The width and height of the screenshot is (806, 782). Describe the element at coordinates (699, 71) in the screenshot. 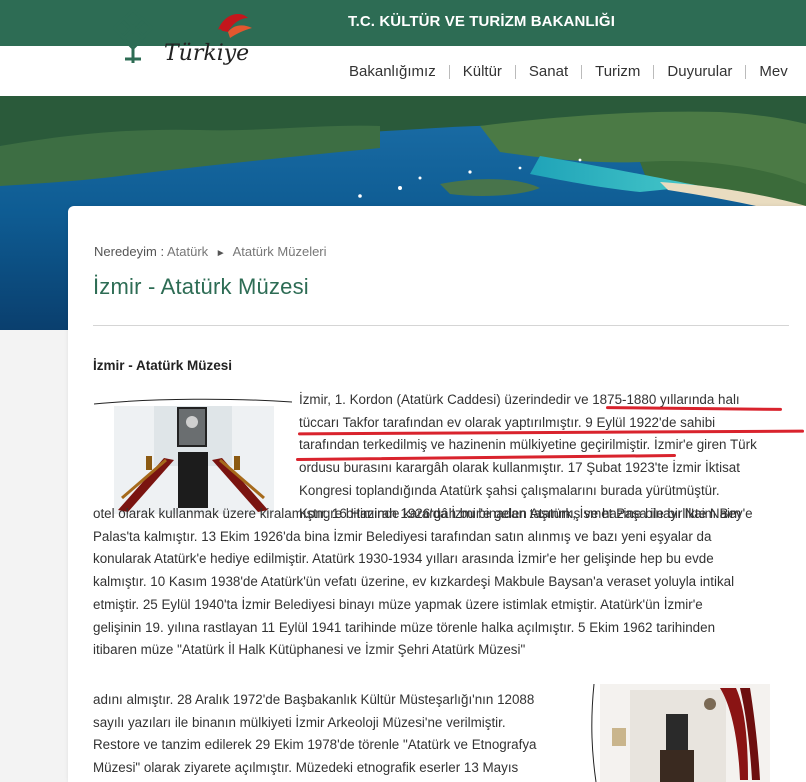

I see `nav-item-duyurular: Duyurular` at that location.